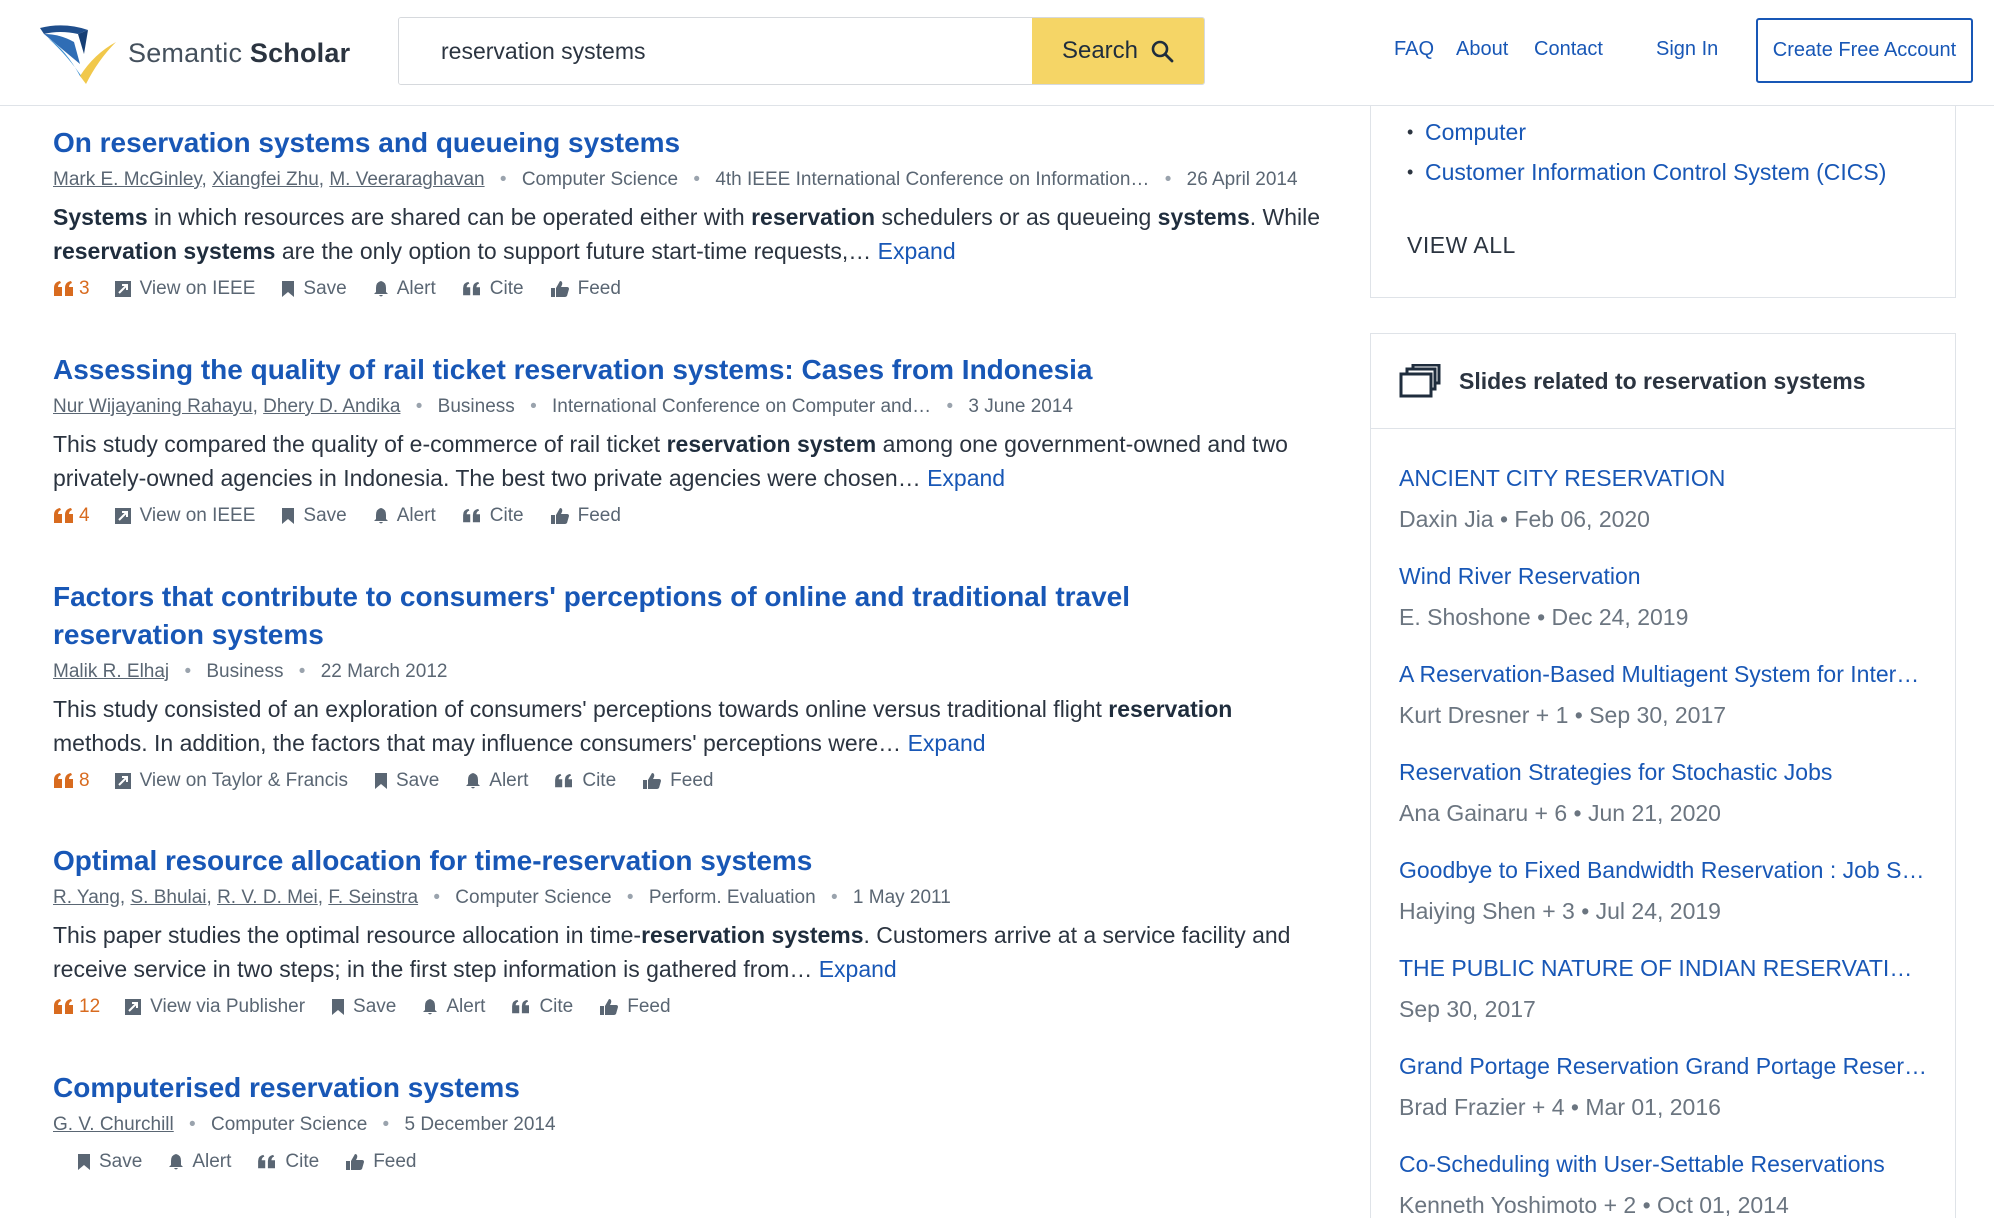  Describe the element at coordinates (76, 1007) in the screenshot. I see `citation-count: 12` at that location.